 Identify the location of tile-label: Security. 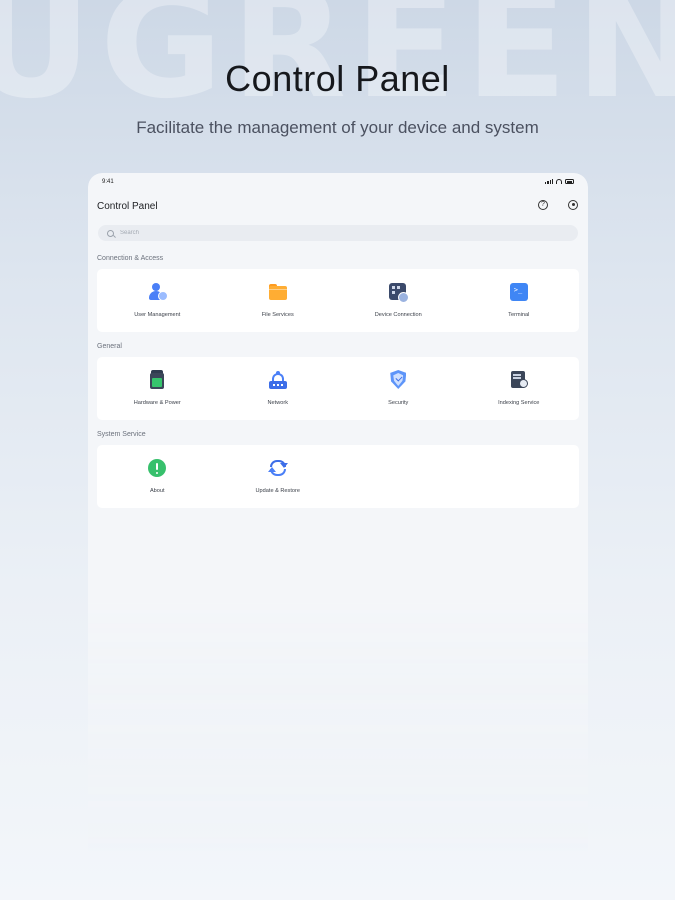
(398, 403).